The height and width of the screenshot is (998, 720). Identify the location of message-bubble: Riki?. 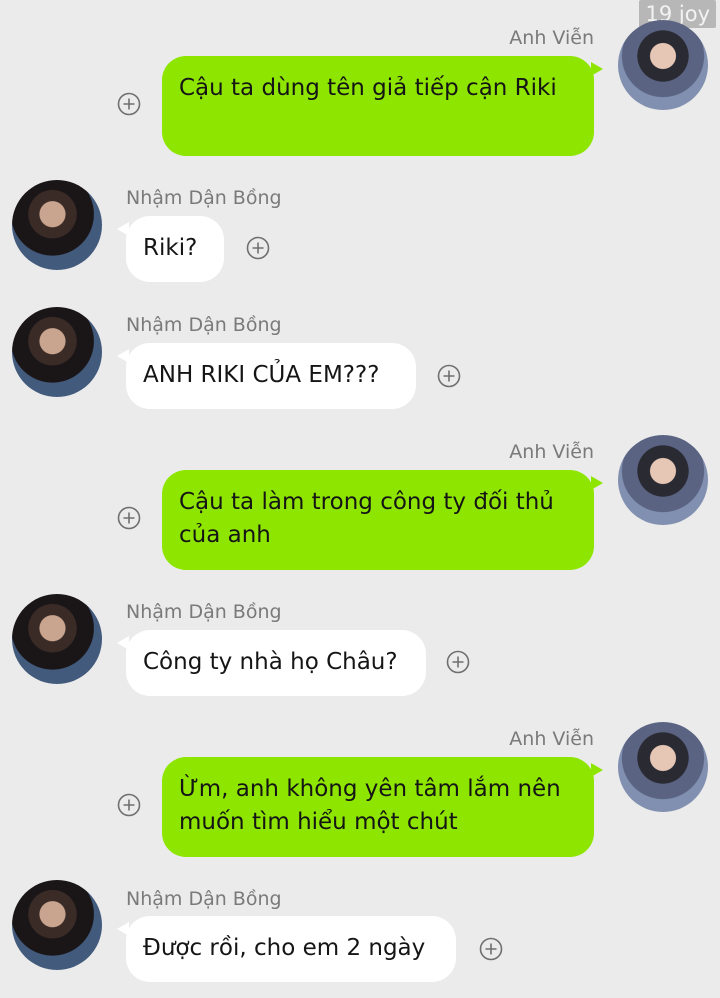
(170, 249).